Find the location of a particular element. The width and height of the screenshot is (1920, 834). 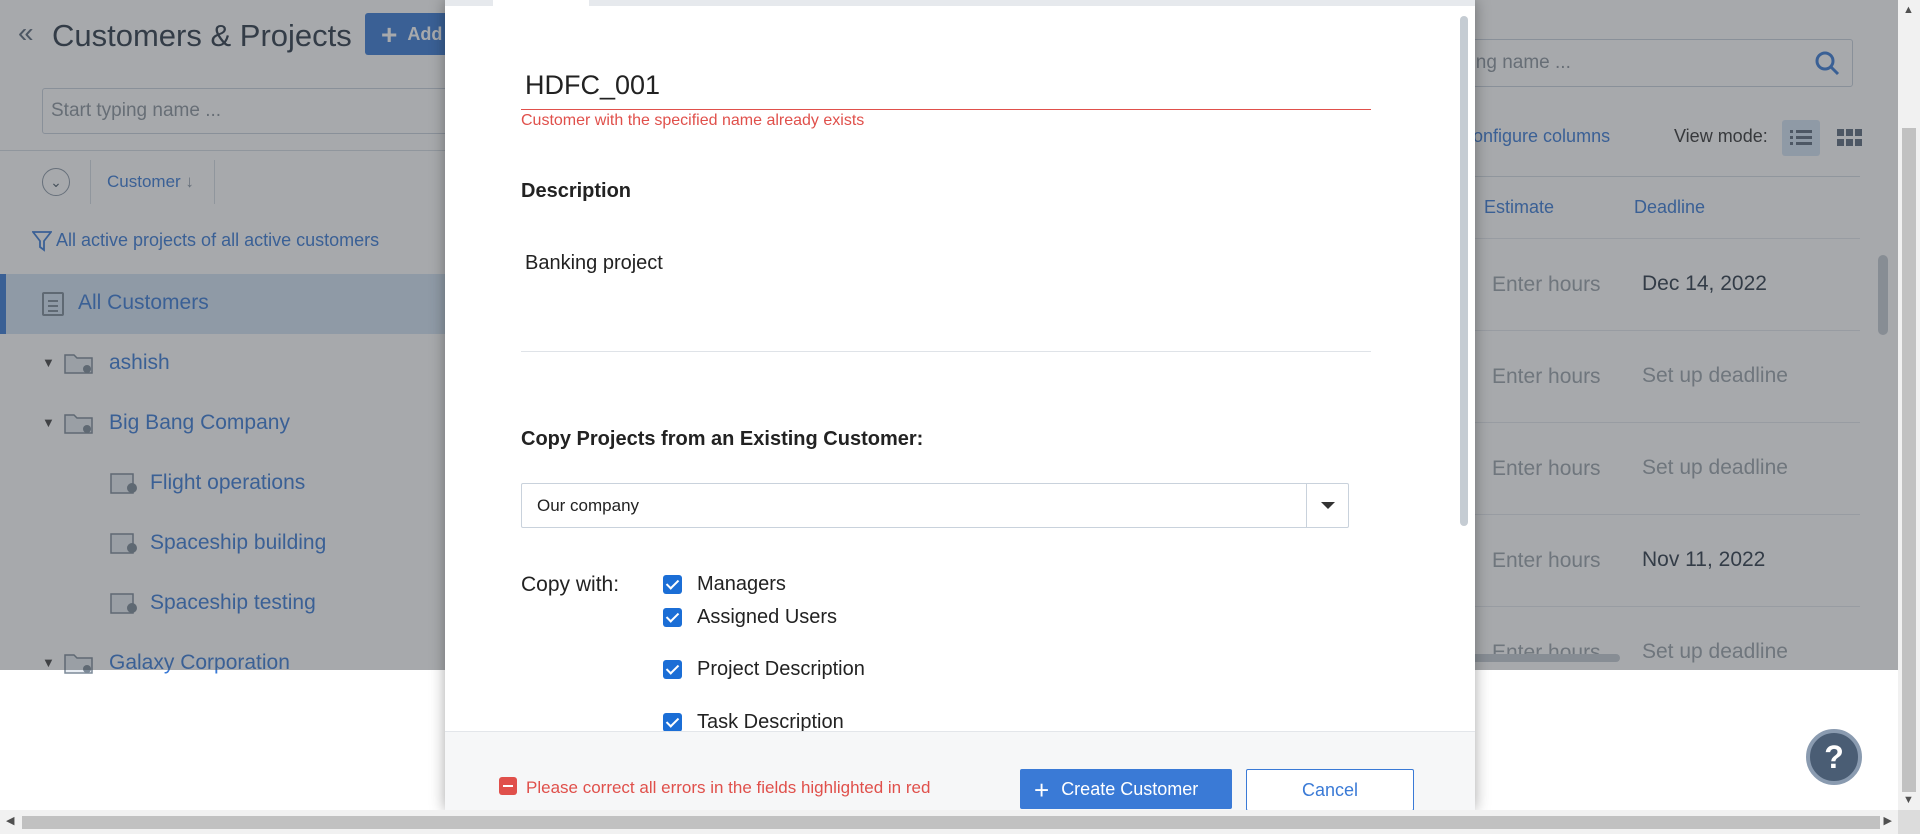

page-vertical-scrollbar: ▲ ▼ is located at coordinates (1909, 405).